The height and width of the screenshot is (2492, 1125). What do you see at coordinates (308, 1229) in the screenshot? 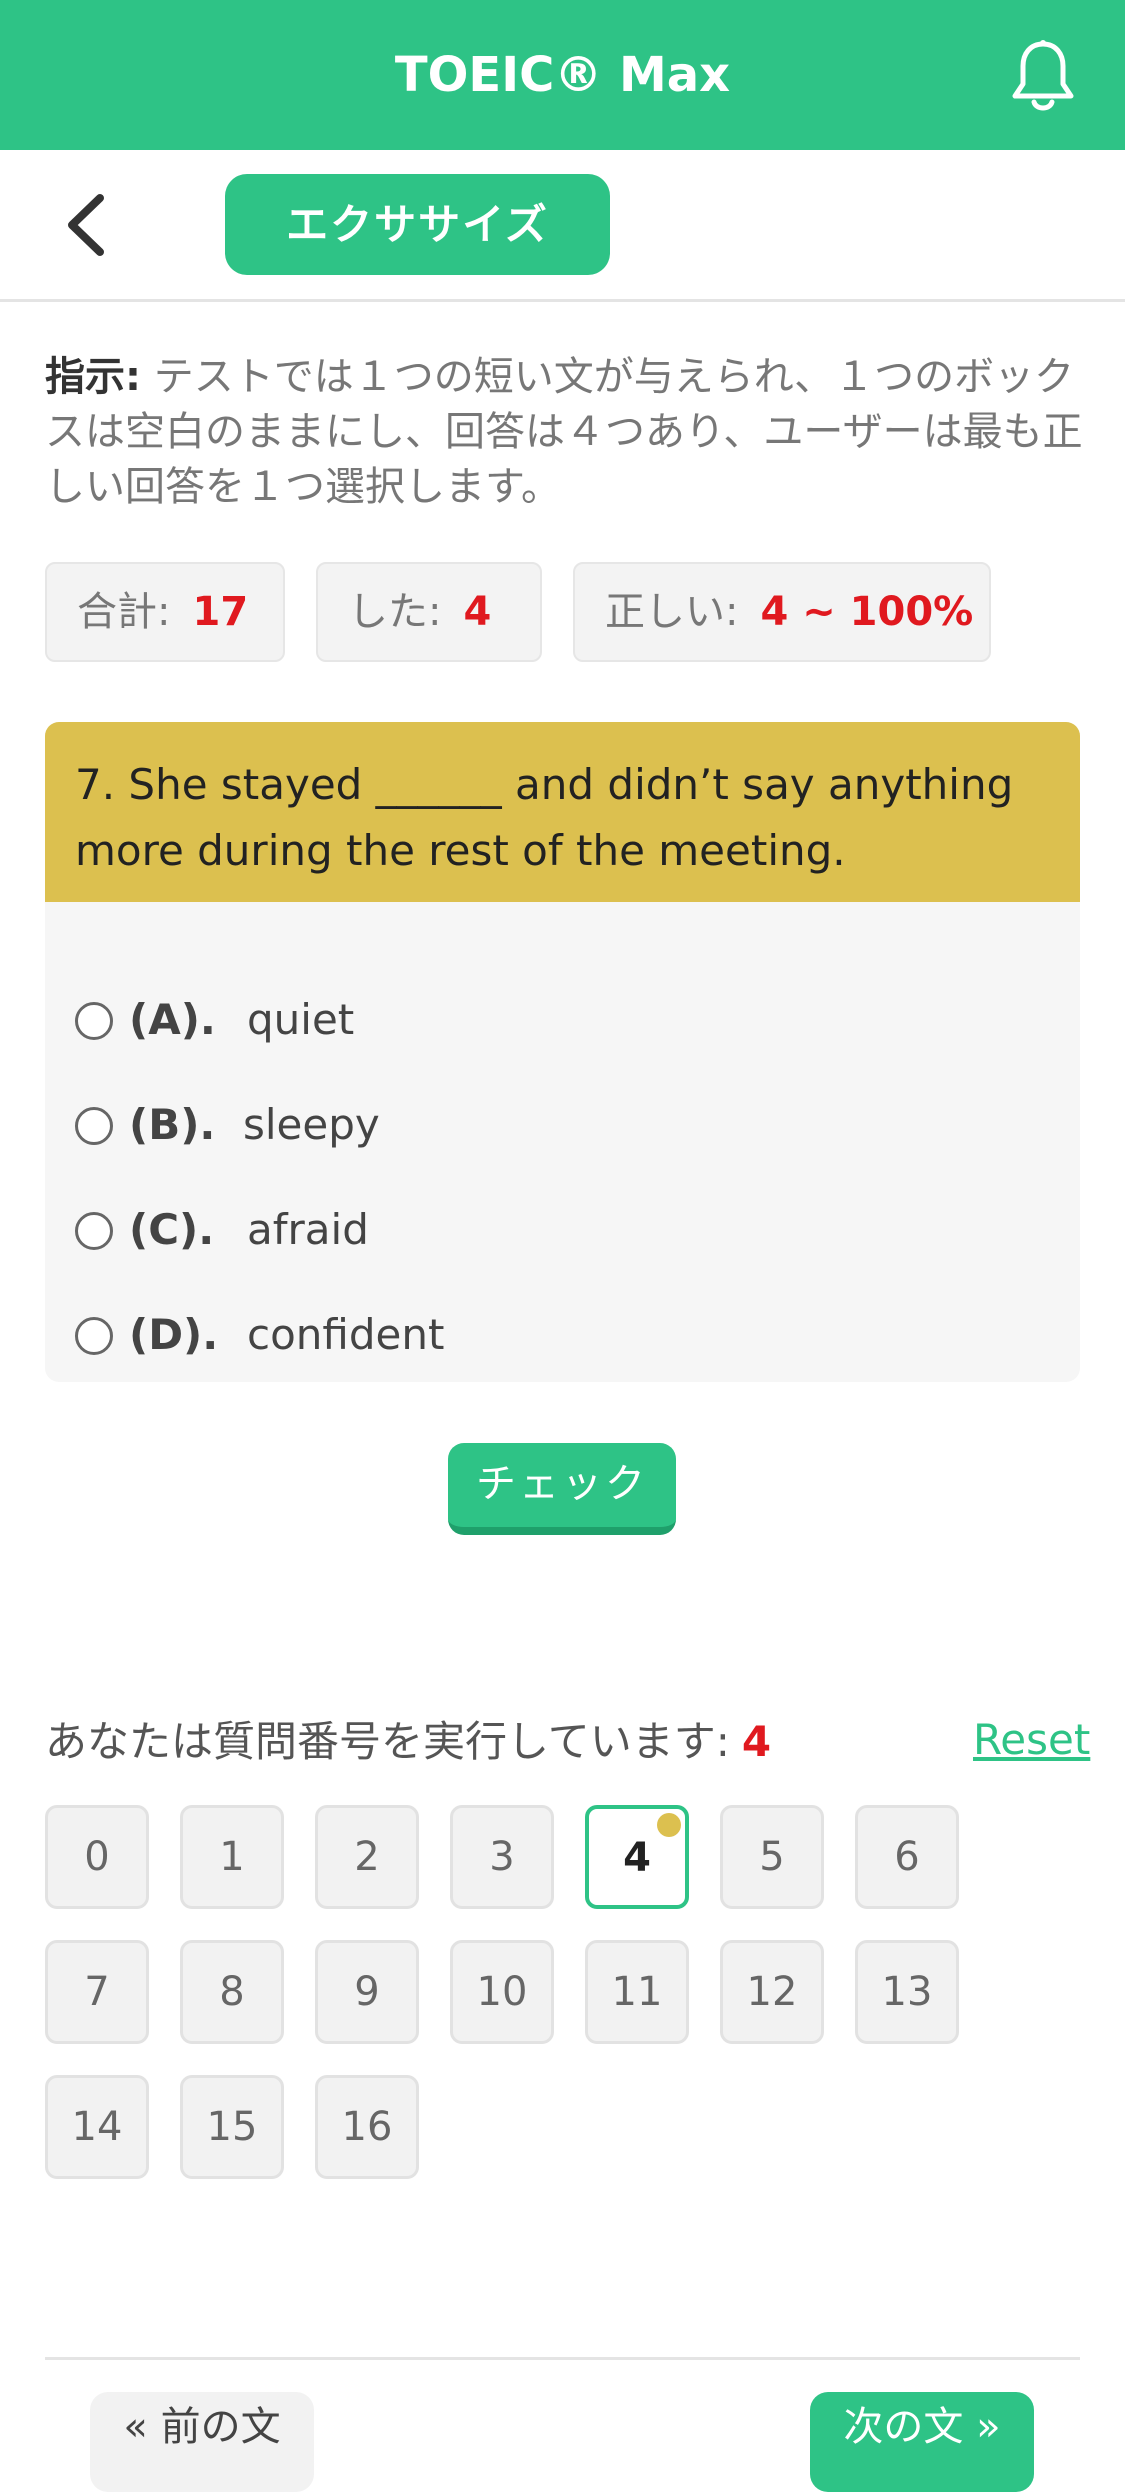
I see `option-text: afraid` at bounding box center [308, 1229].